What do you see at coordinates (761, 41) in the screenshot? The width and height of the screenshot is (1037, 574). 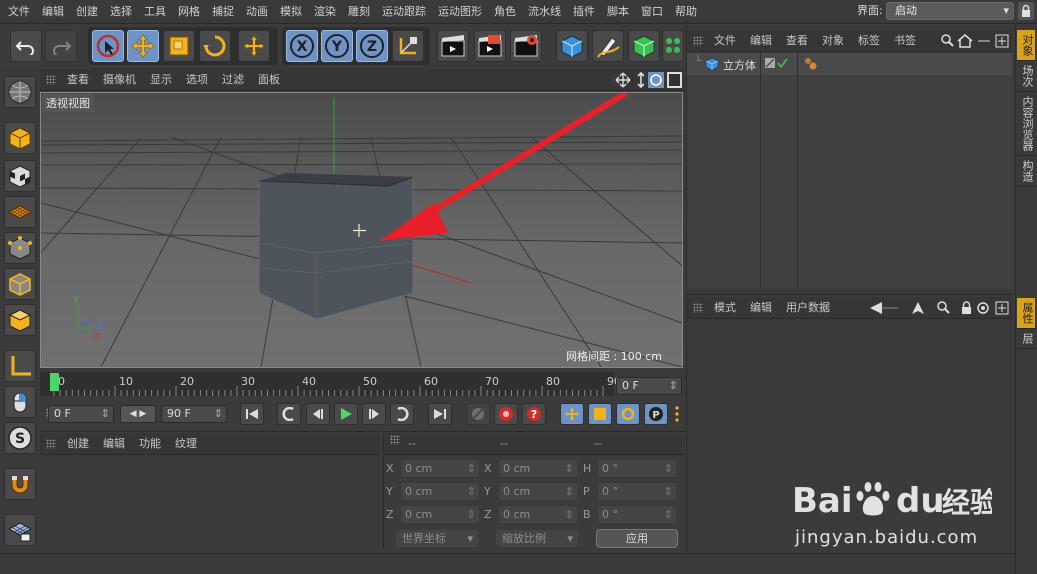 I see `object-manager-menu-item-1: 编辑` at bounding box center [761, 41].